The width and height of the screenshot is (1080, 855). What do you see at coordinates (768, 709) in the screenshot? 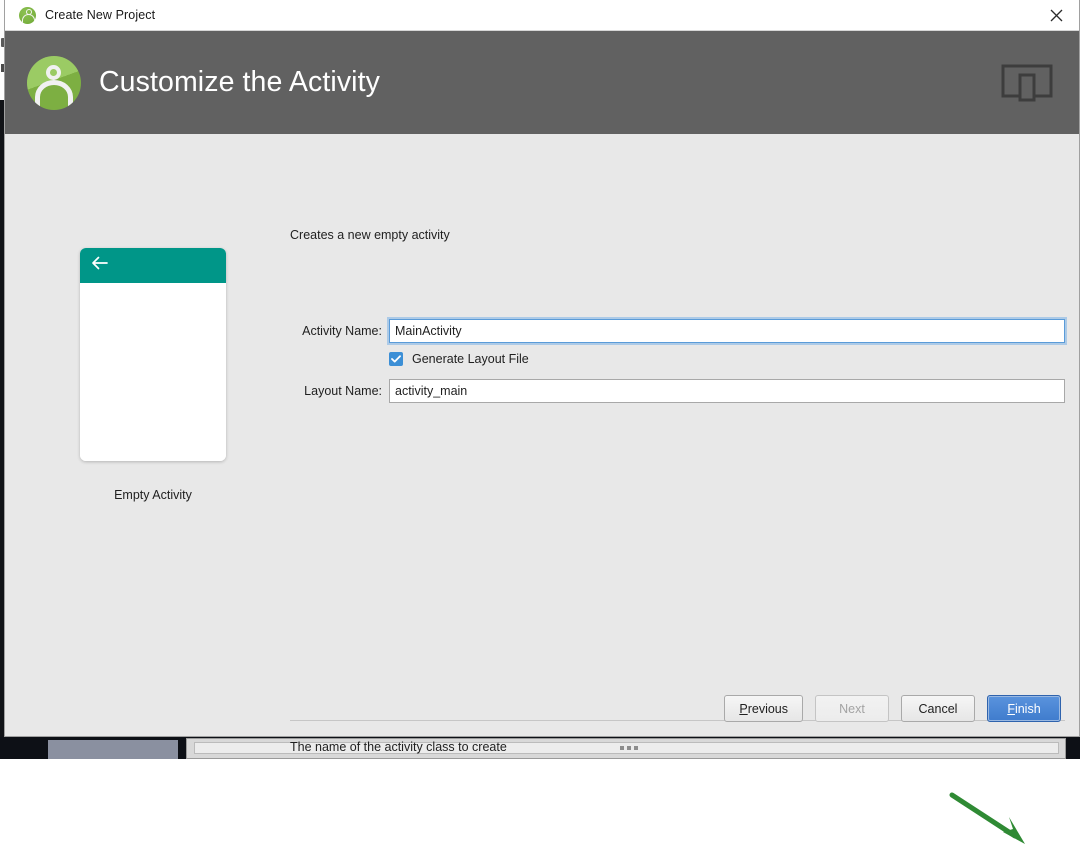
I see `previous-label-rest: revious` at bounding box center [768, 709].